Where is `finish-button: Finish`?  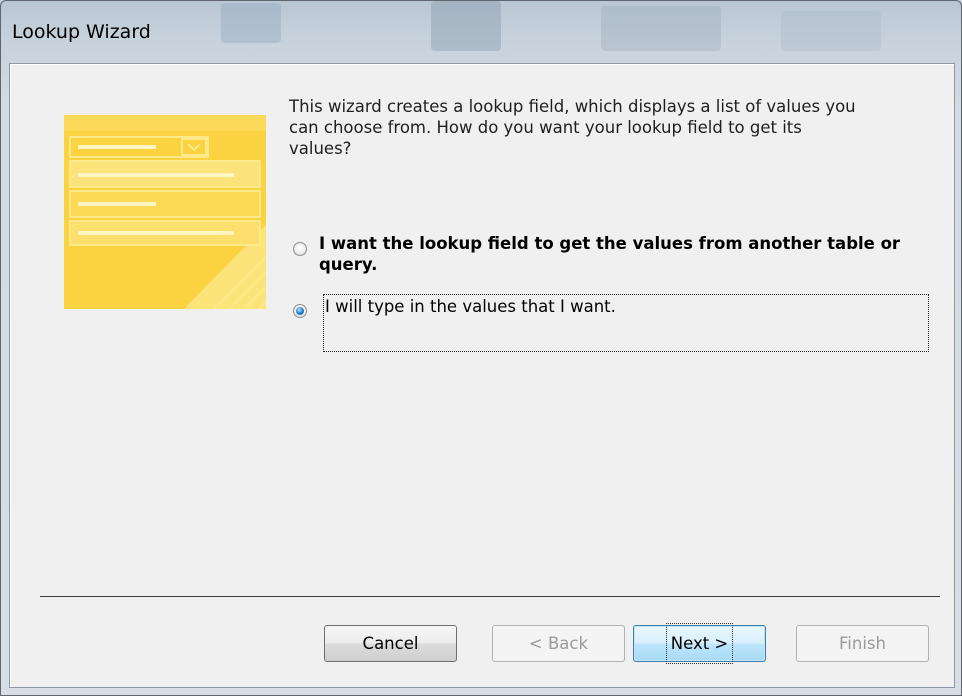
finish-button: Finish is located at coordinates (862, 643).